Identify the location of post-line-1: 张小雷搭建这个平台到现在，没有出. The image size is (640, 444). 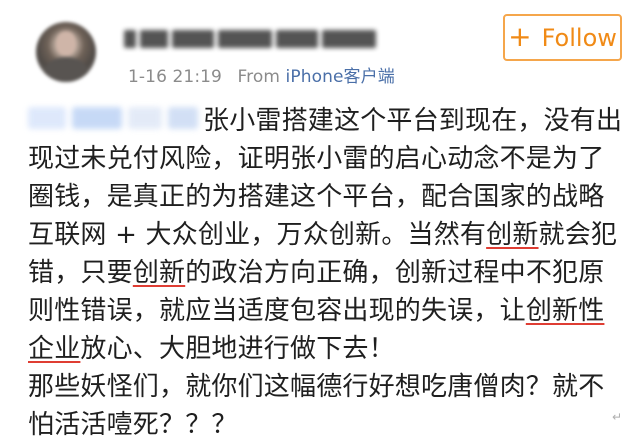
(326, 121).